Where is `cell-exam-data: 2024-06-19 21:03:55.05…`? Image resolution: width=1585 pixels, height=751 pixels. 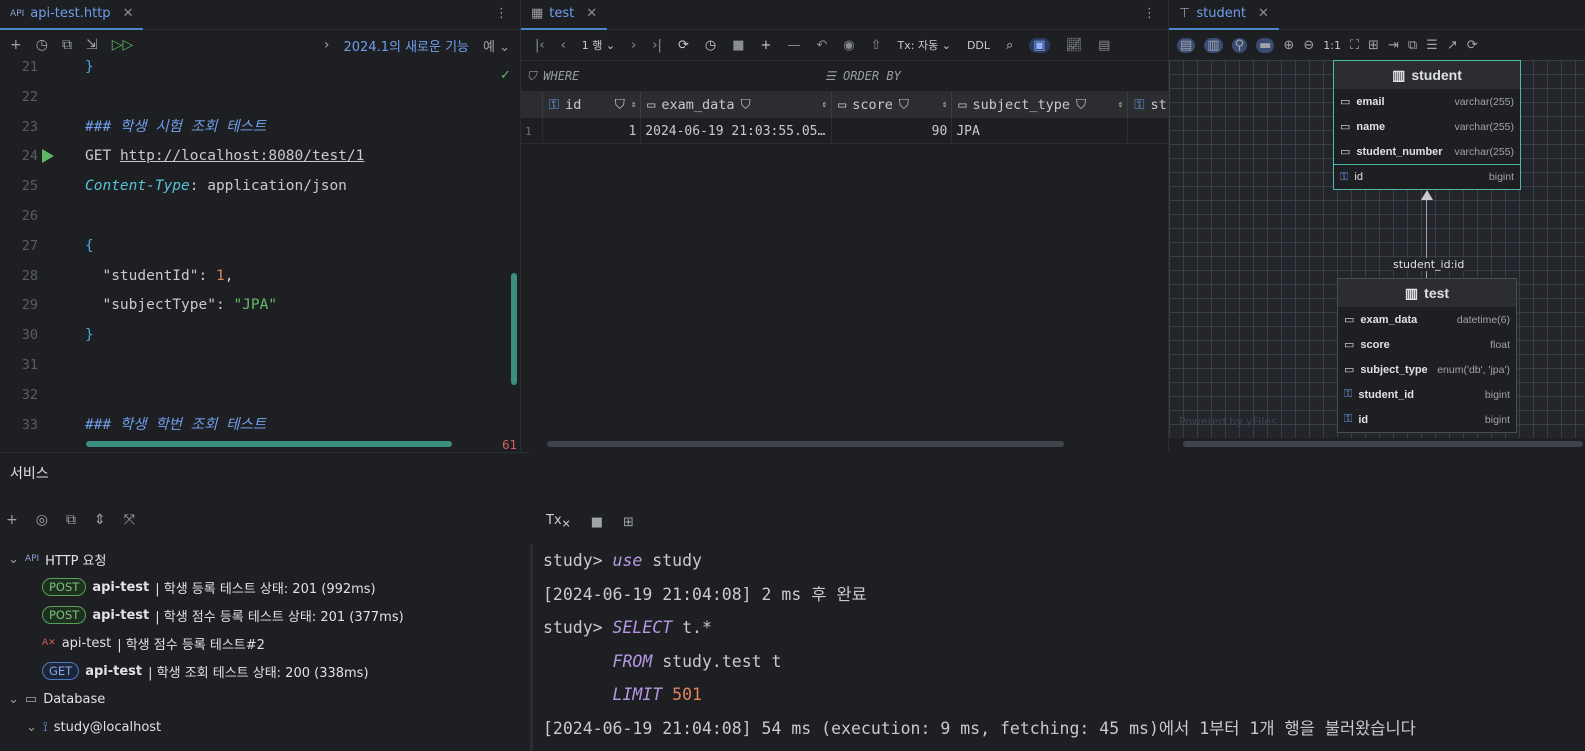
cell-exam-data: 2024-06-19 21:03:55.05… is located at coordinates (737, 131).